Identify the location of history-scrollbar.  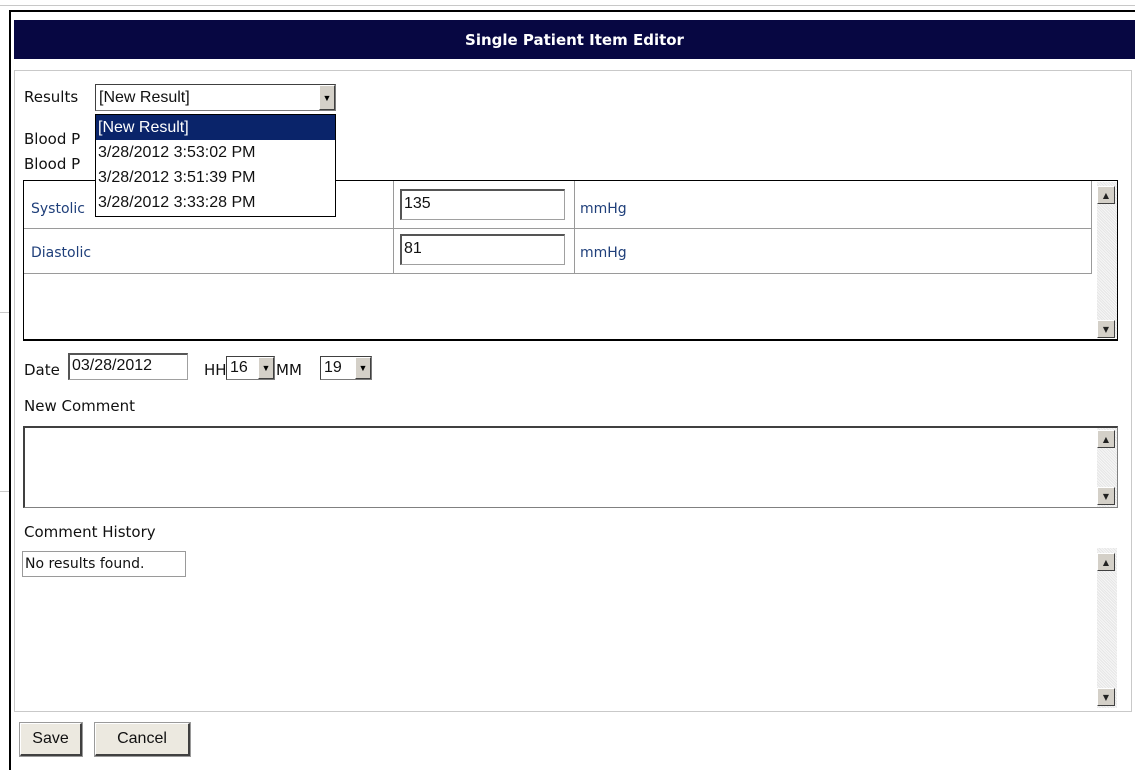
(1107, 628).